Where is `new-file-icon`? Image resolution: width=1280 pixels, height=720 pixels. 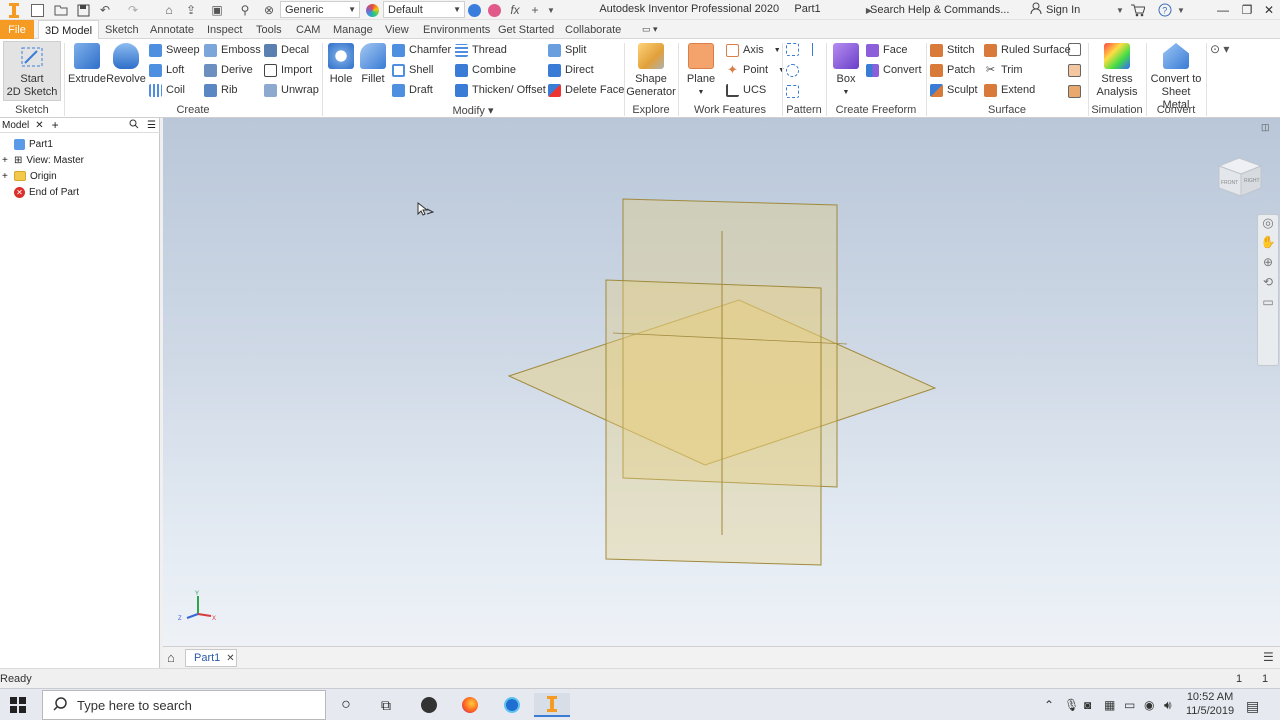 new-file-icon is located at coordinates (37, 10).